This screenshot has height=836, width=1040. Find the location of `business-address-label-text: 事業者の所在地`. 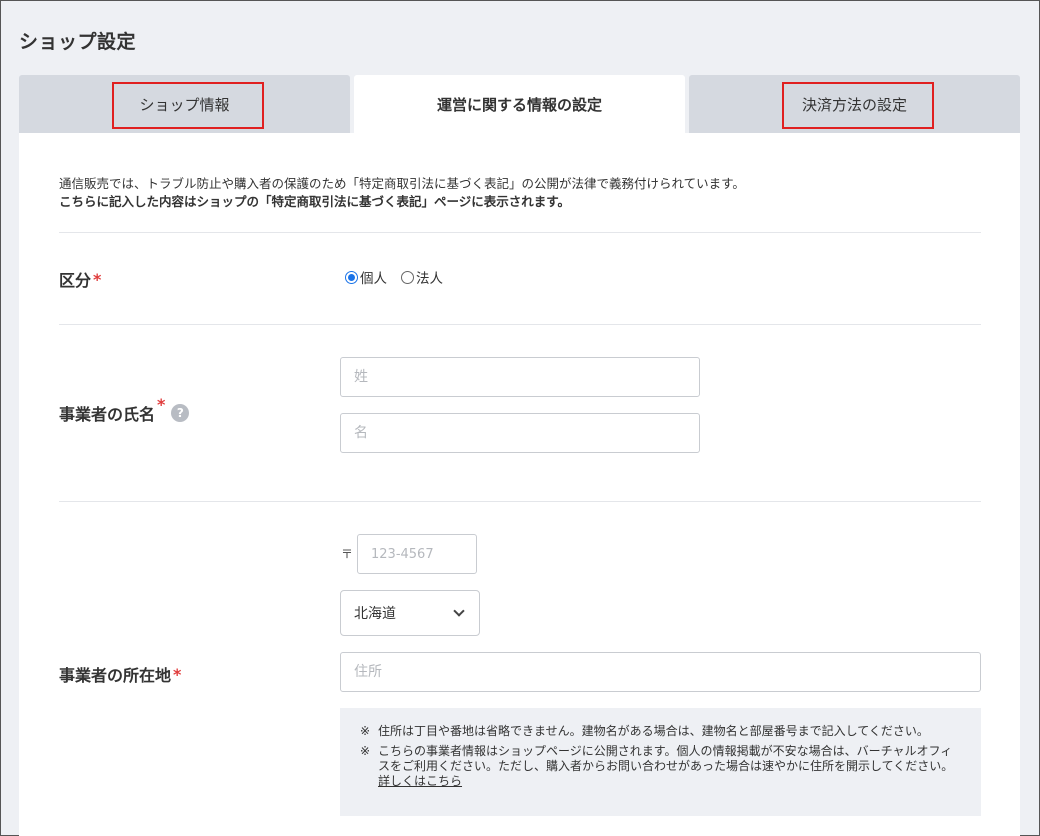

business-address-label-text: 事業者の所在地 is located at coordinates (115, 675).